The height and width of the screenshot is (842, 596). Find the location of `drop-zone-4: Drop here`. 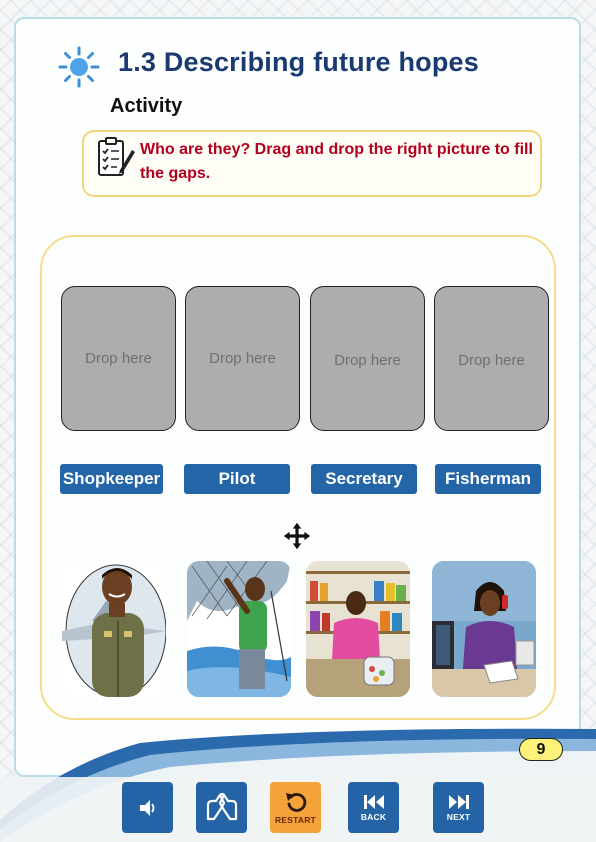

drop-zone-4: Drop here is located at coordinates (491, 358).